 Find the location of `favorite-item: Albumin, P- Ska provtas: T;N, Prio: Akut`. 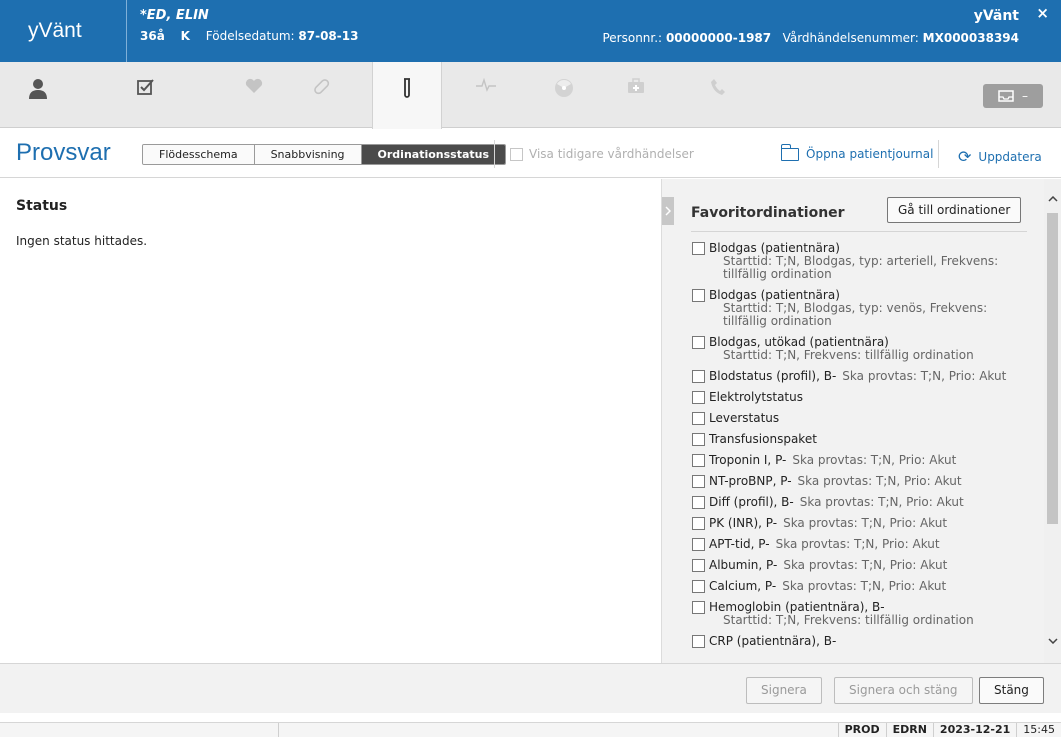

favorite-item: Albumin, P- Ska provtas: T;N, Prio: Akut is located at coordinates (862, 565).